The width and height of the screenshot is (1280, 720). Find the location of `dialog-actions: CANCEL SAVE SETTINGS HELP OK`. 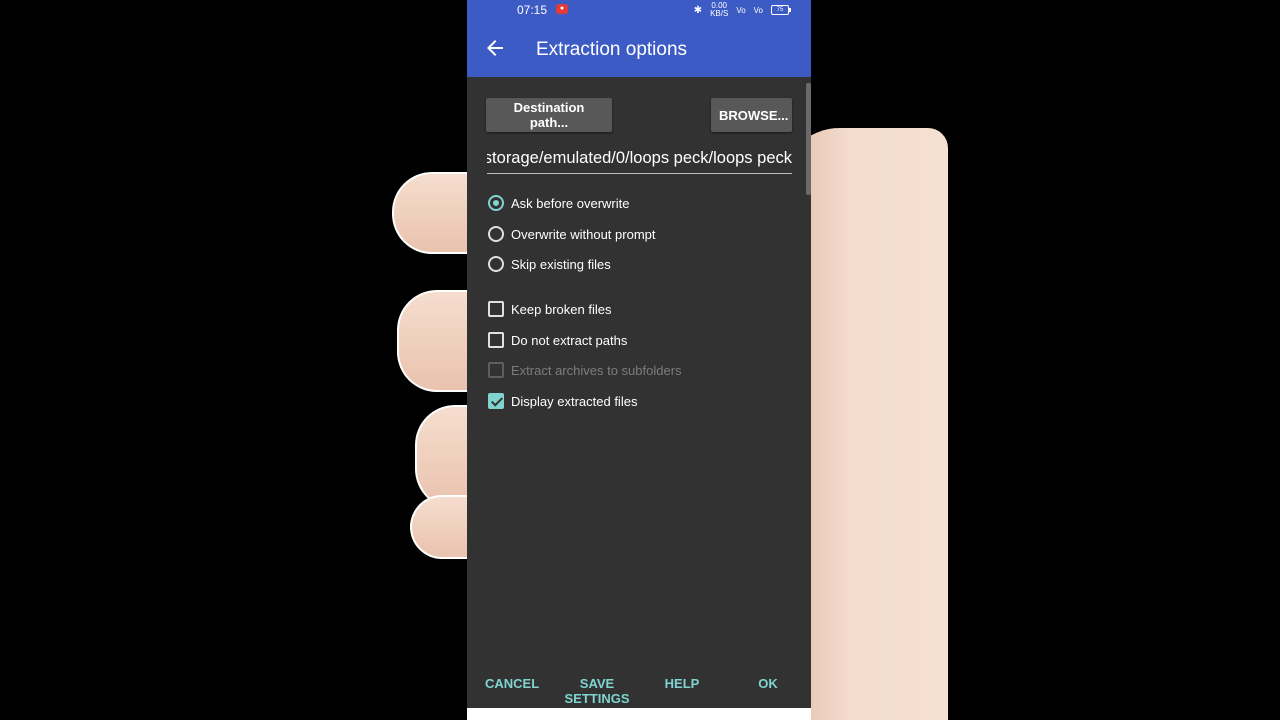

dialog-actions: CANCEL SAVE SETTINGS HELP OK is located at coordinates (639, 691).